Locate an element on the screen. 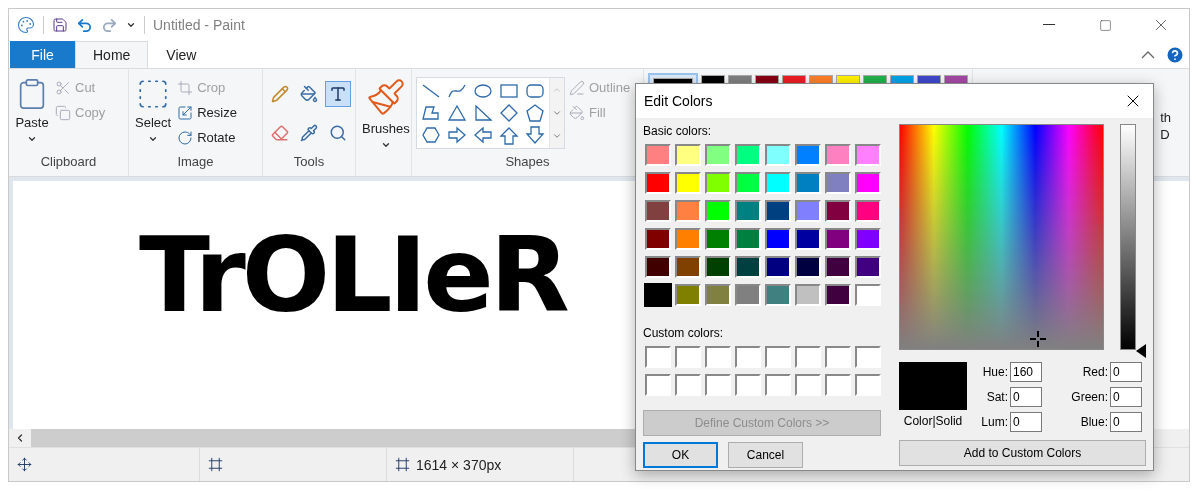  ok-button: OK is located at coordinates (680, 455).